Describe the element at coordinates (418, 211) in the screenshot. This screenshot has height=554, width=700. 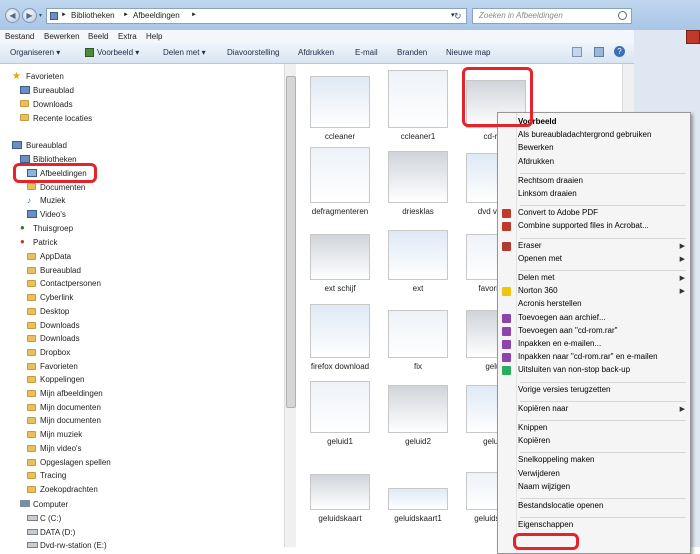
I see `file-name: driesklas` at that location.